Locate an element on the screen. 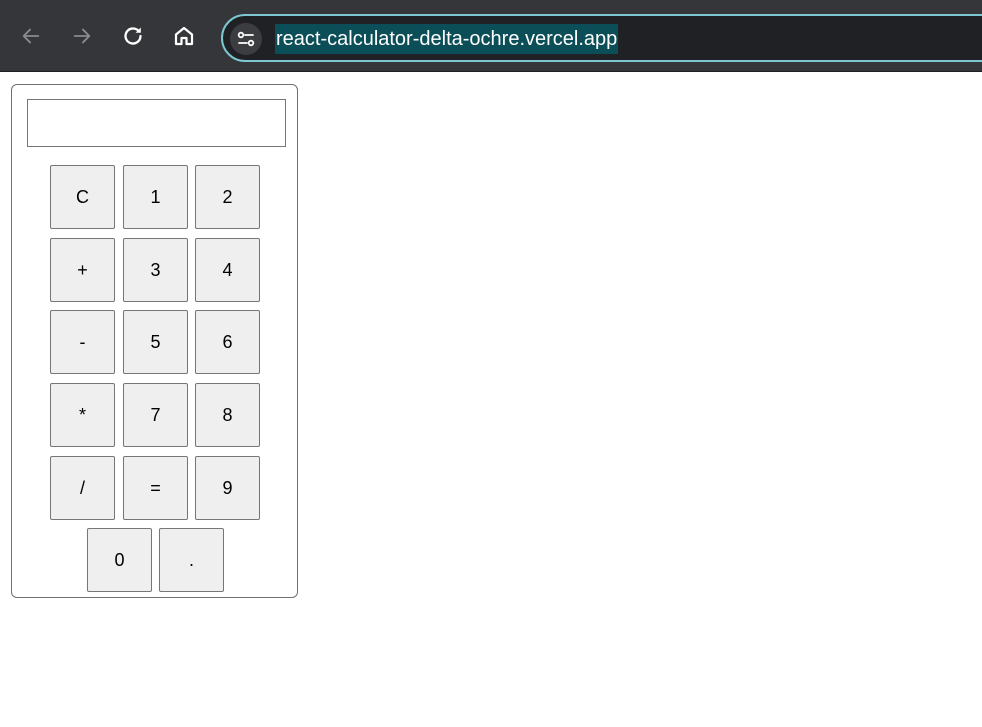 This screenshot has width=982, height=727. home-button is located at coordinates (184, 36).